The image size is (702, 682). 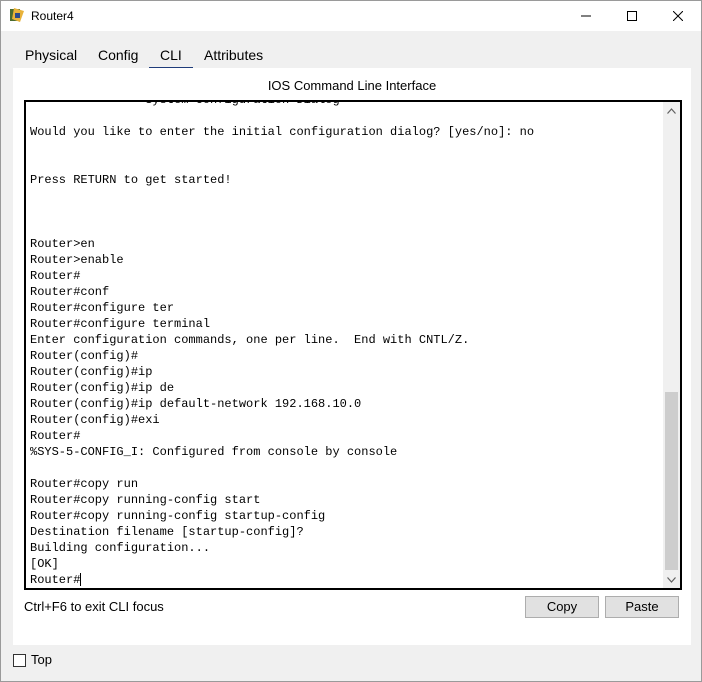 What do you see at coordinates (84, 356) in the screenshot?
I see `console-line: Router(config)#` at bounding box center [84, 356].